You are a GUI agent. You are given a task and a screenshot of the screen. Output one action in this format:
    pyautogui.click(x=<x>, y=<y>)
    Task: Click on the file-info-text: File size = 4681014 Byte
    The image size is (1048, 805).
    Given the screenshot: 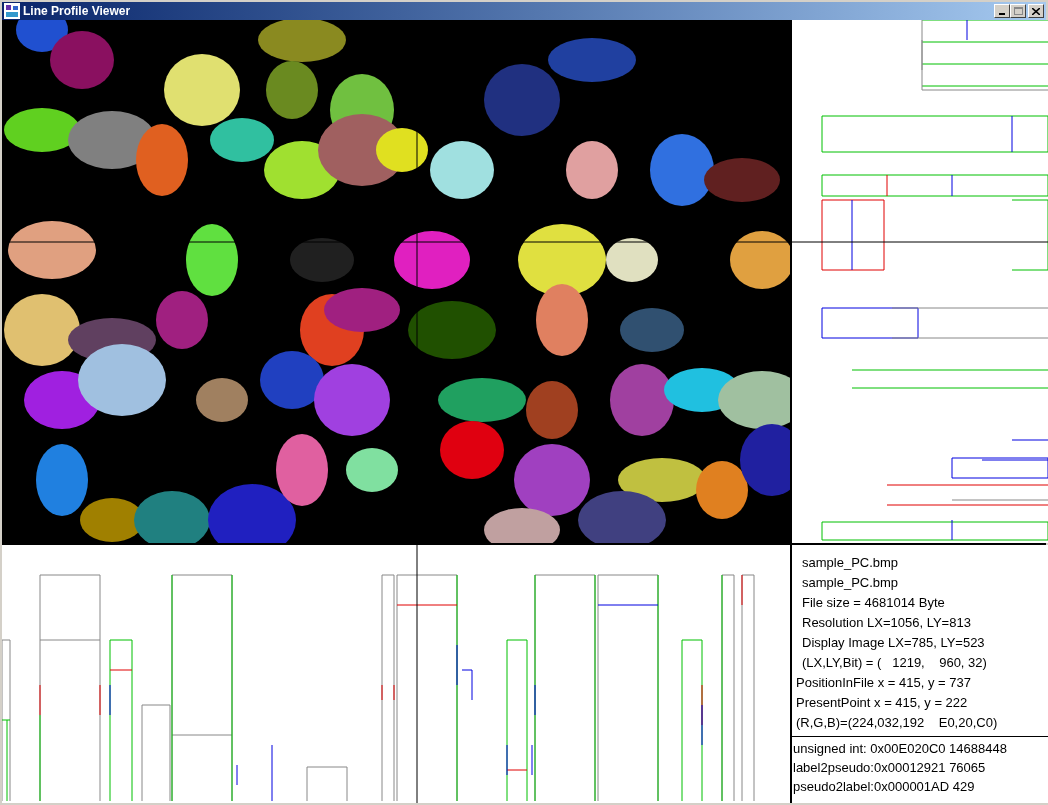 What is the action you would take?
    pyautogui.click(x=873, y=603)
    